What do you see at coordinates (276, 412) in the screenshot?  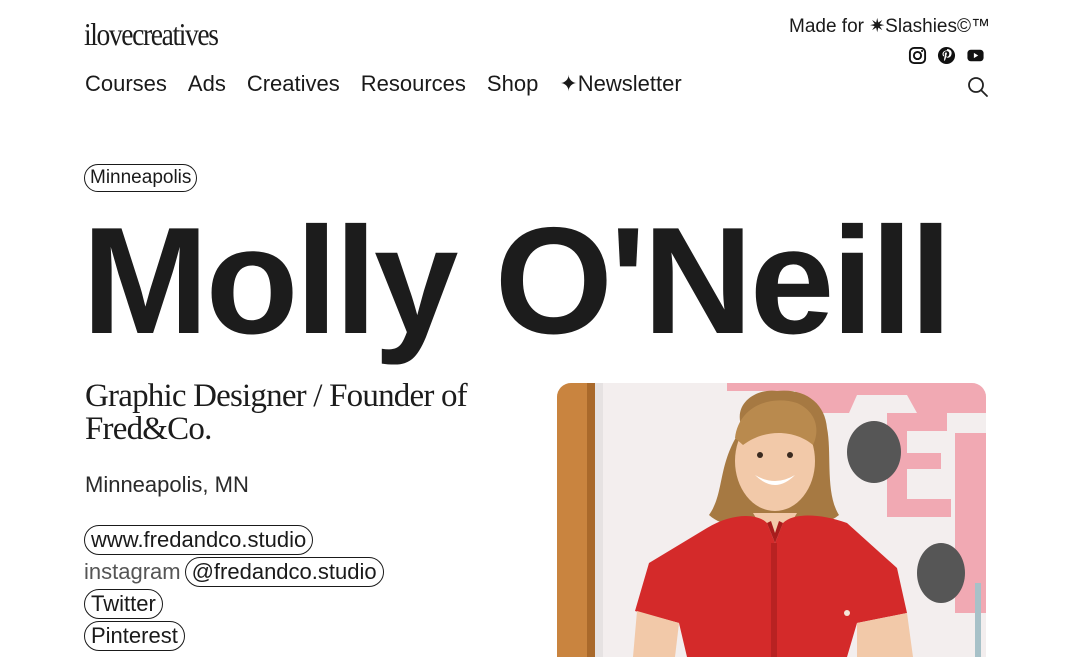 I see `creative-role: Graphic Designer / Founder of Fred&Co.` at bounding box center [276, 412].